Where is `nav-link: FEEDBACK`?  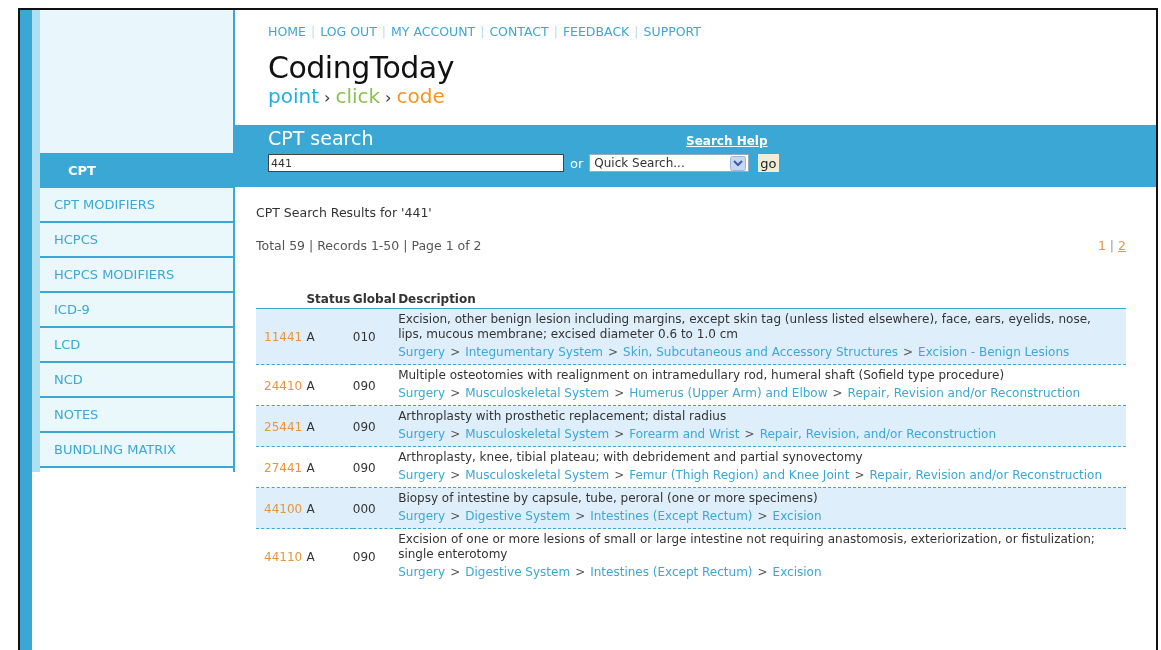
nav-link: FEEDBACK is located at coordinates (596, 31).